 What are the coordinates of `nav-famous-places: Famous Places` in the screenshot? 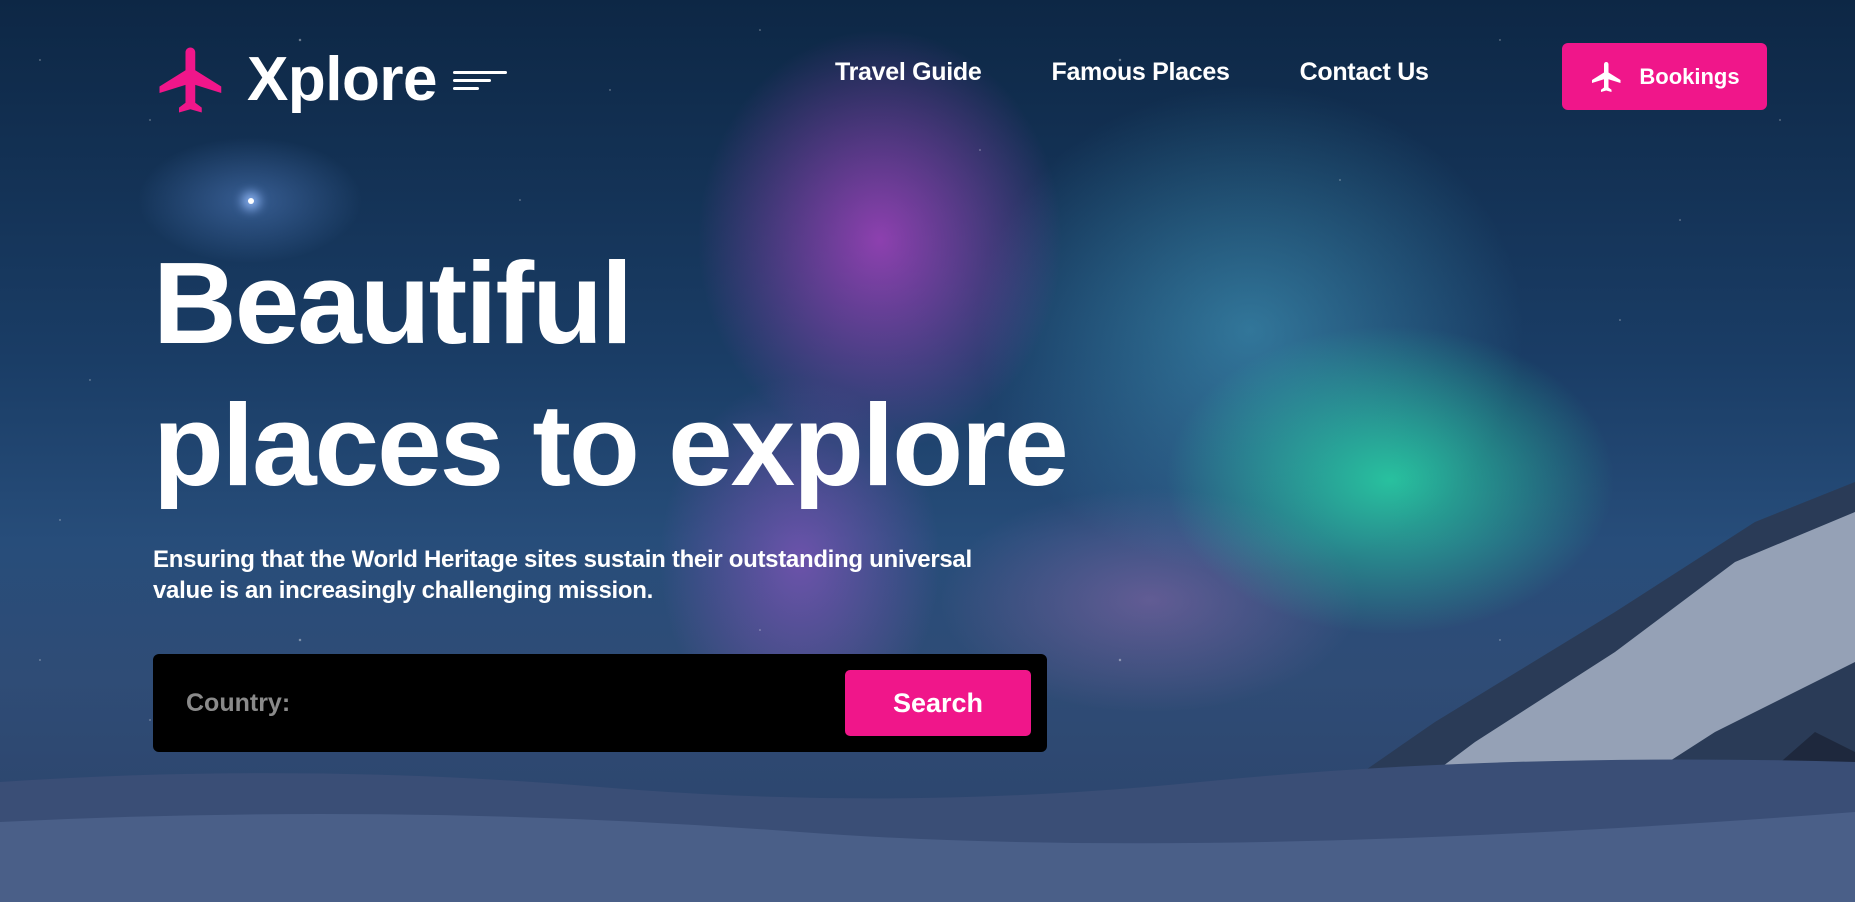 It's located at (1140, 72).